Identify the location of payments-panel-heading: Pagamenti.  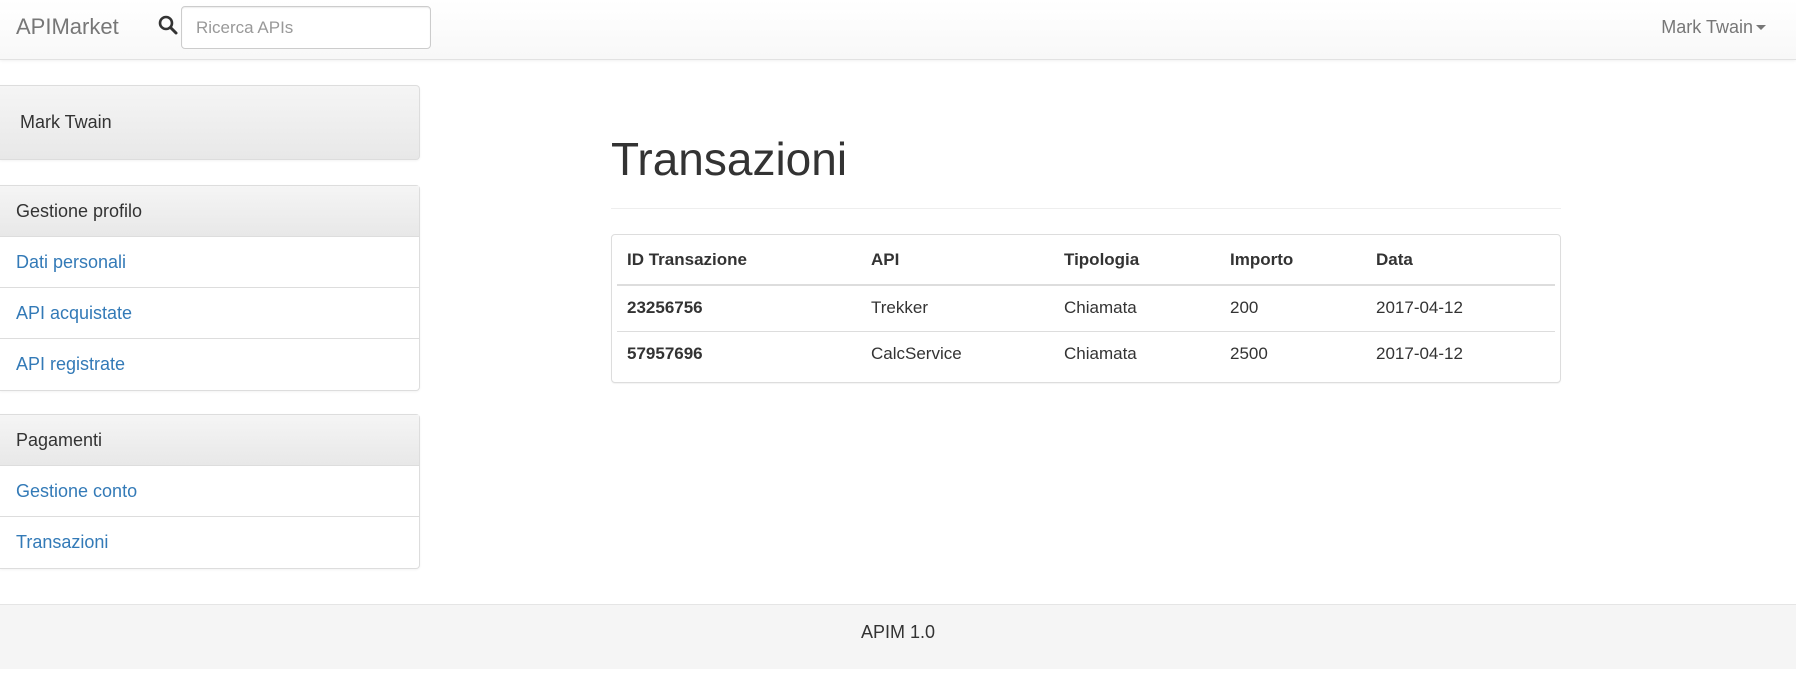
(209, 440).